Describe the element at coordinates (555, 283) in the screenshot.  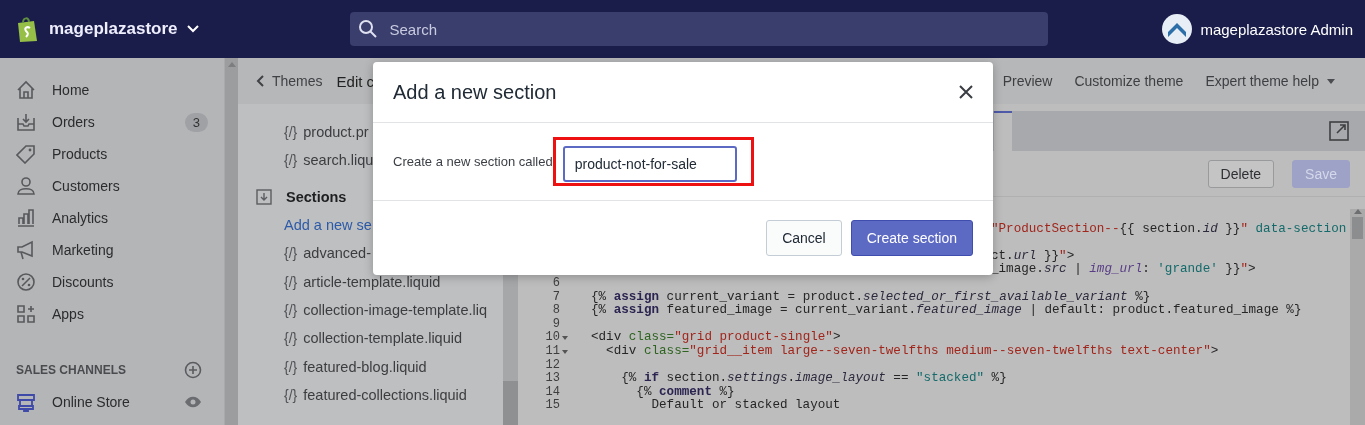
I see `line-number: 6` at that location.